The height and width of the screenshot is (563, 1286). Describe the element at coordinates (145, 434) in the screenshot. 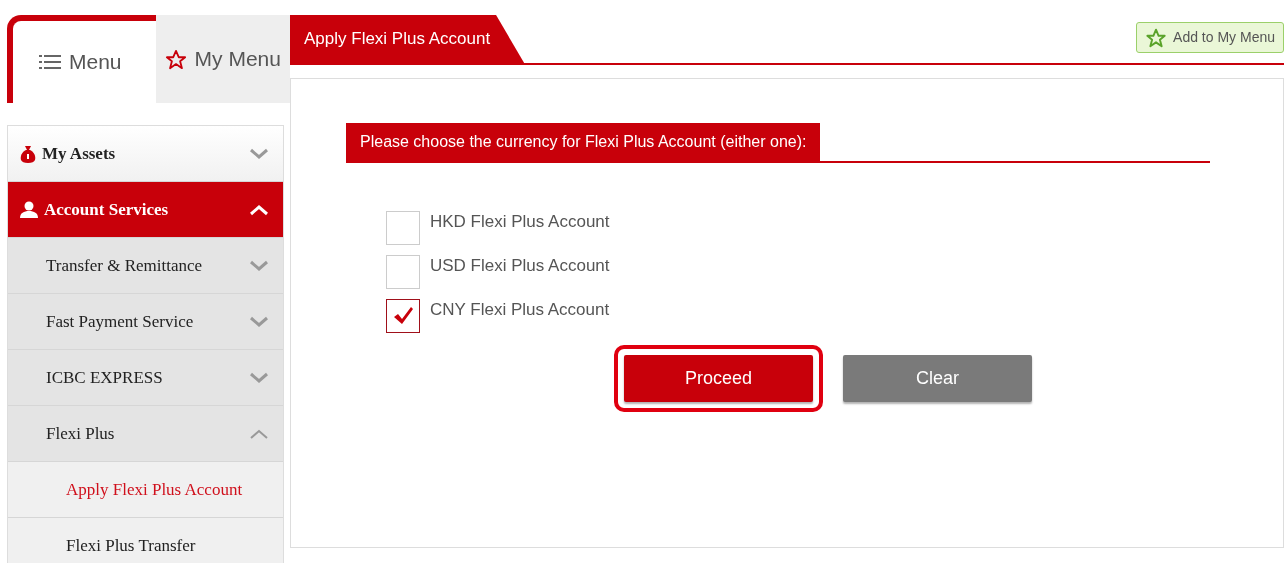

I see `sidebar-item: Flexi Plus` at that location.